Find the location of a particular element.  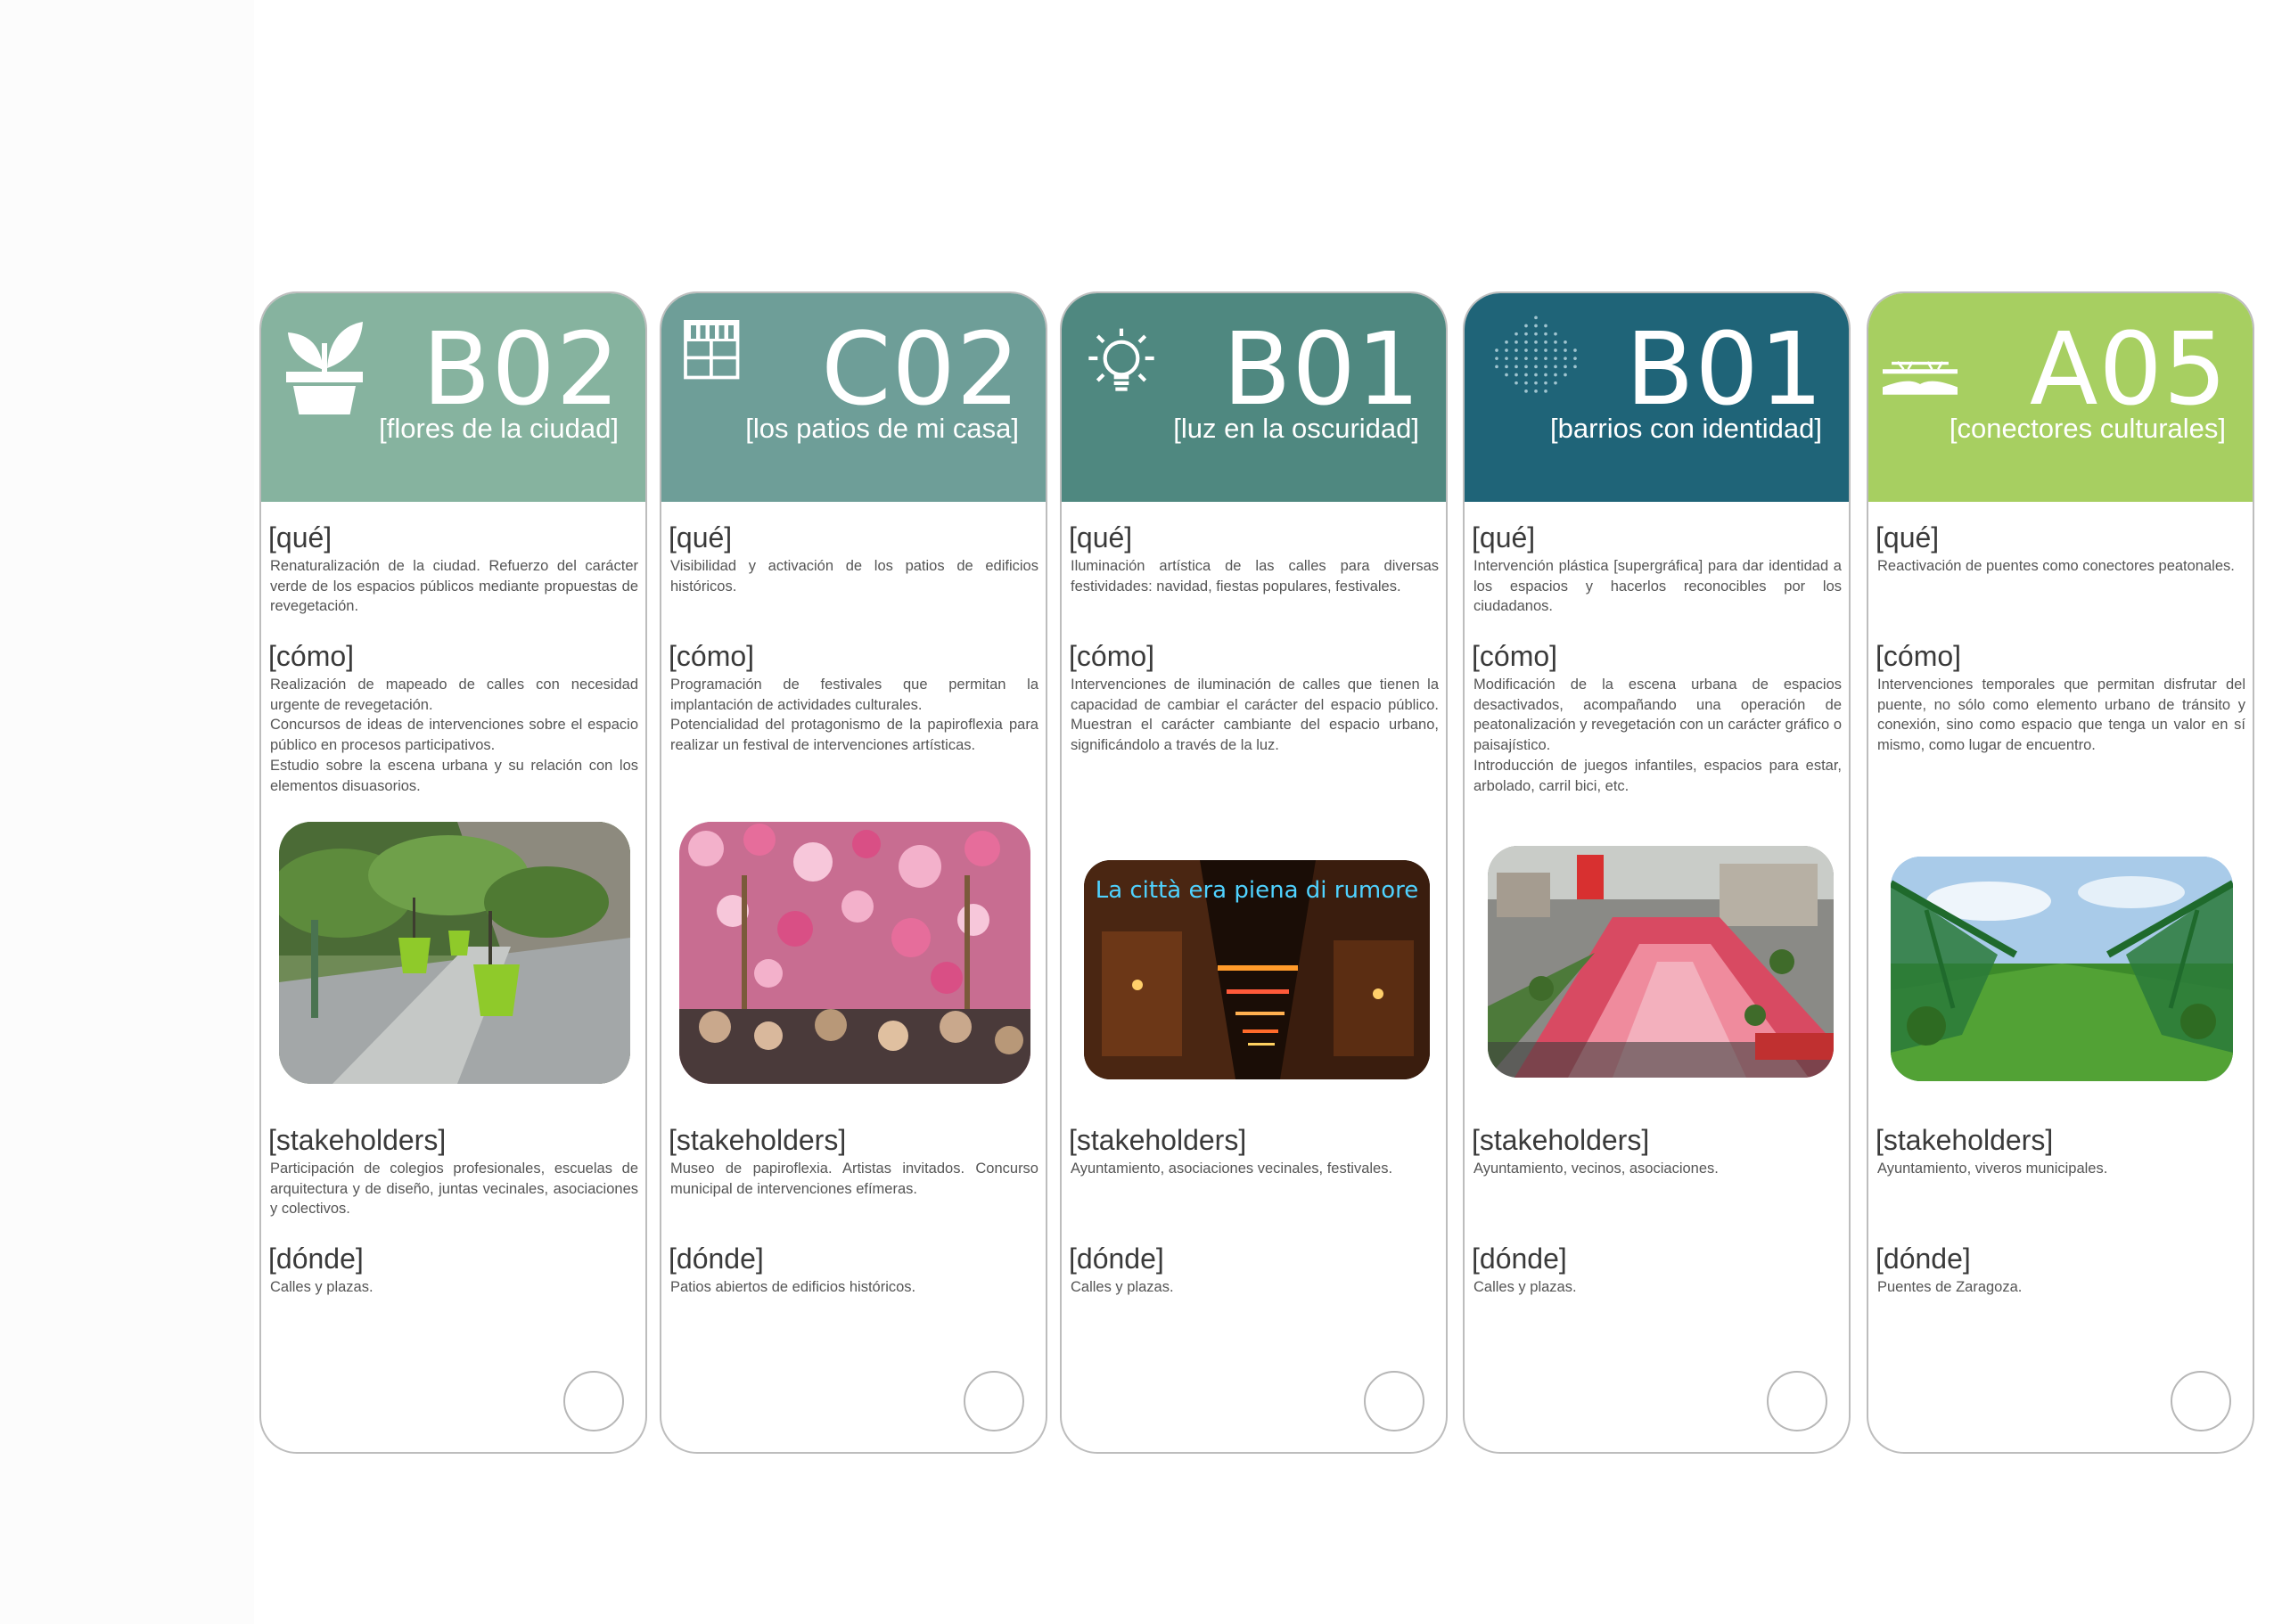

plant-pot-icon is located at coordinates (324, 368).